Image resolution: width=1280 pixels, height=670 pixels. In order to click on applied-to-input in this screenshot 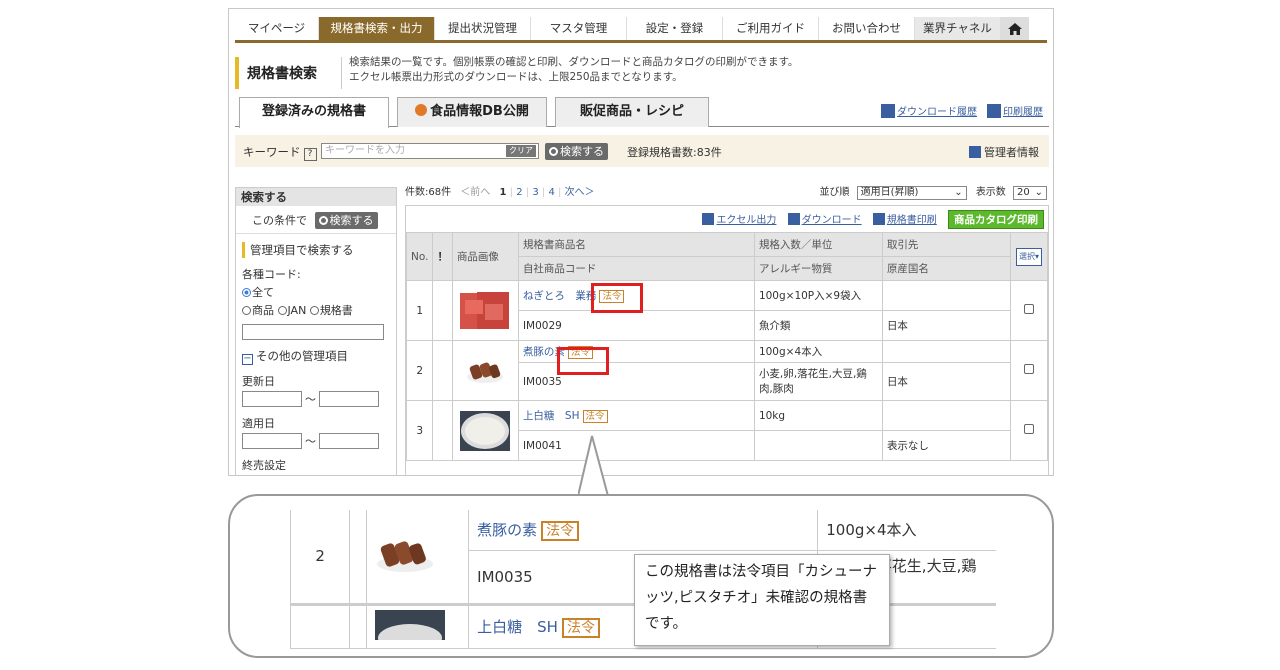, I will do `click(349, 441)`.